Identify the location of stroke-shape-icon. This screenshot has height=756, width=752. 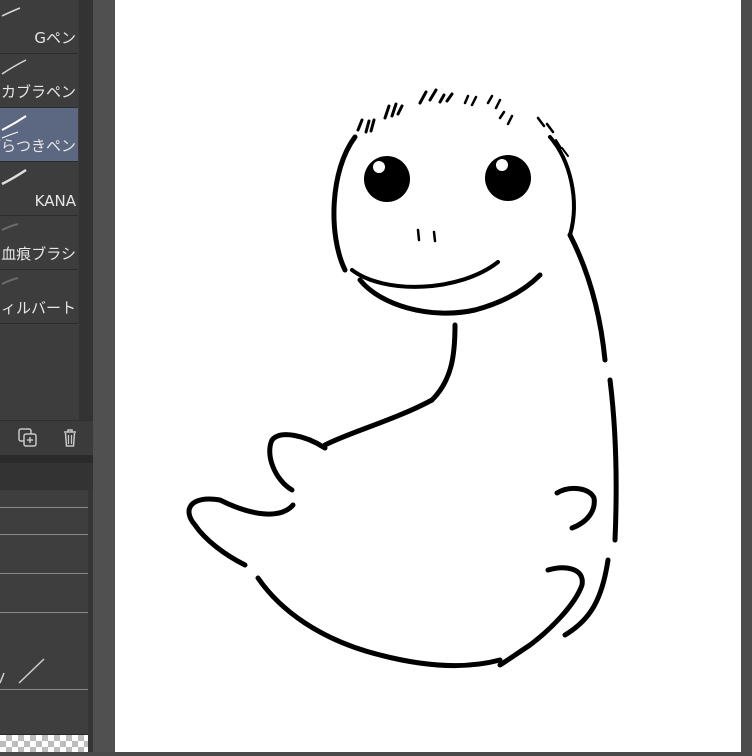
(30, 671).